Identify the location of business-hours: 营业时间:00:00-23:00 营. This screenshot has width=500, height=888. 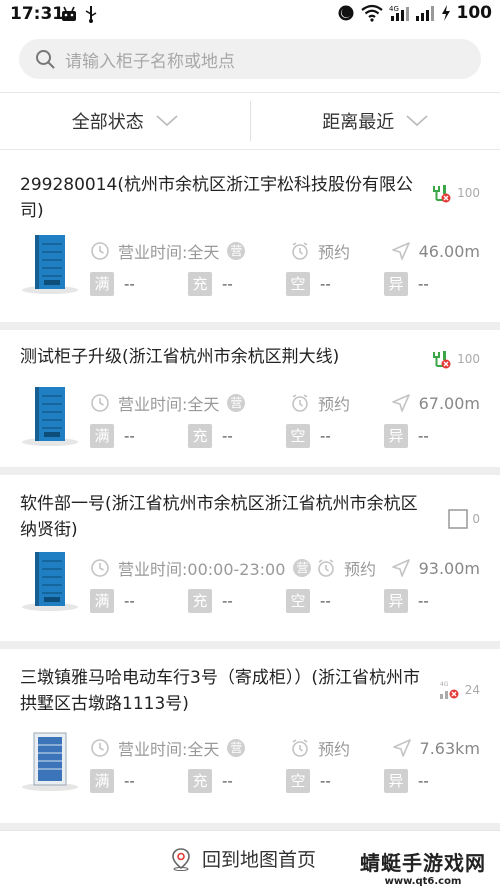
(201, 568).